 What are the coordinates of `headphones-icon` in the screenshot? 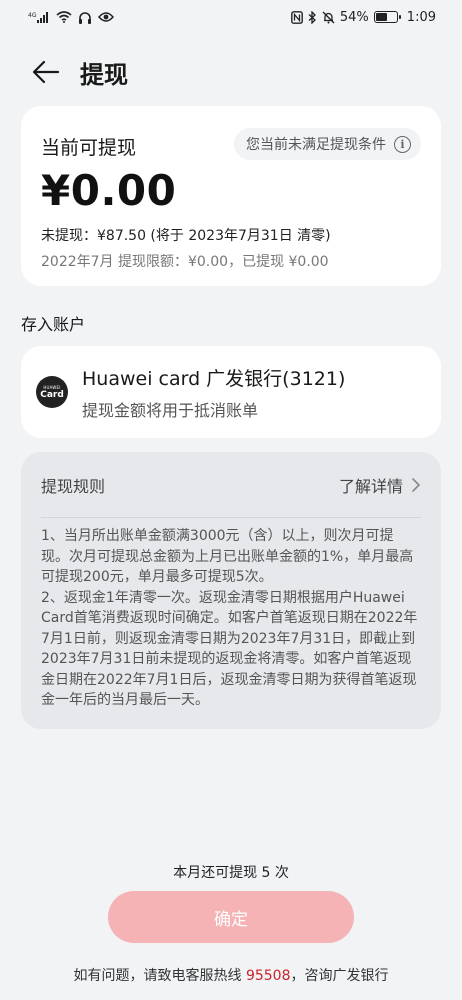 It's located at (85, 17).